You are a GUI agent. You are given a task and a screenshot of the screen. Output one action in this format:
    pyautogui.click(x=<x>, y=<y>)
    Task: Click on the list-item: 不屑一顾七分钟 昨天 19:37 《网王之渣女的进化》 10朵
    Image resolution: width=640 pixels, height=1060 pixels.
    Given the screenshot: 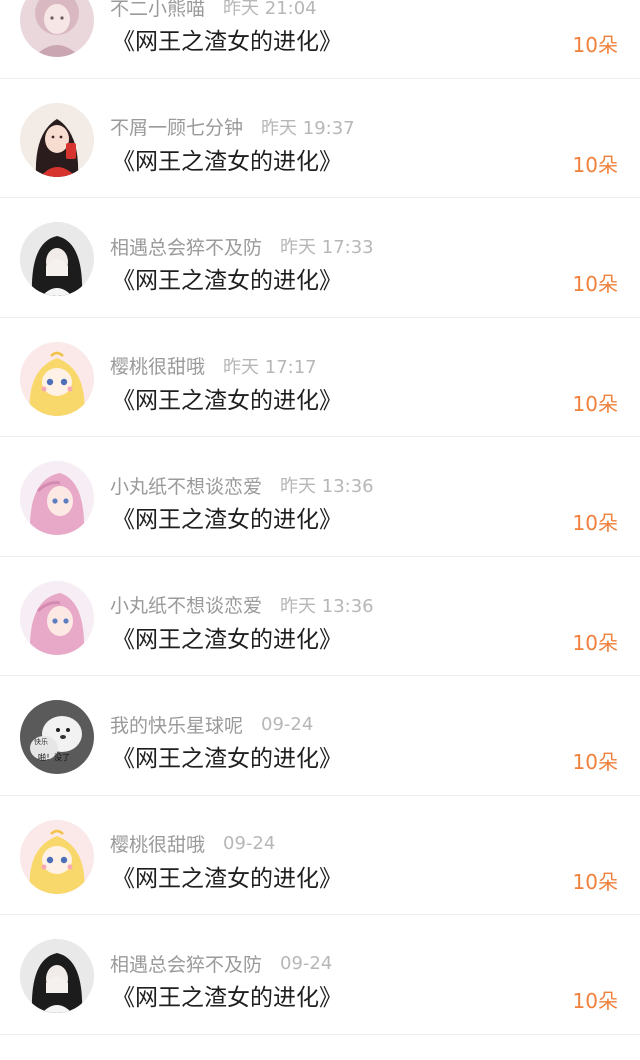 What is the action you would take?
    pyautogui.click(x=320, y=138)
    